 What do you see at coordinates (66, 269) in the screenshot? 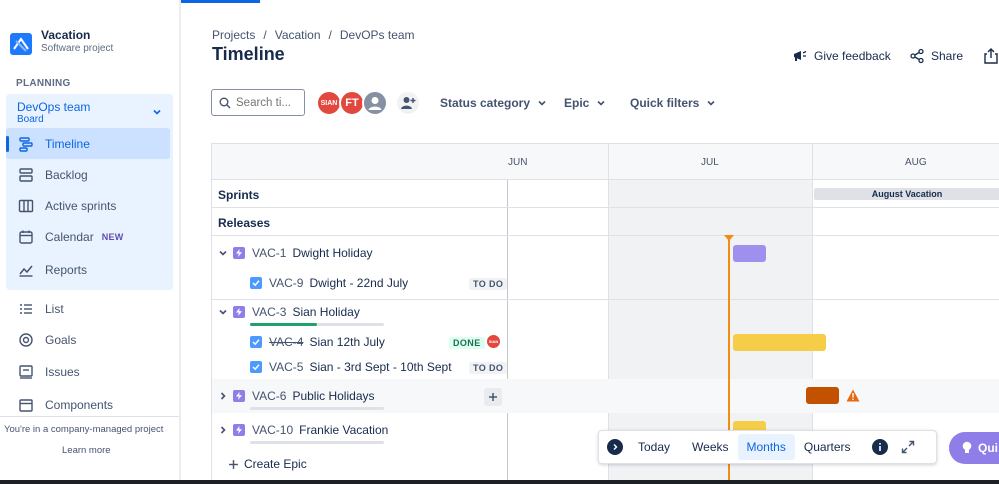
I see `sidebar-item-label: Reports` at bounding box center [66, 269].